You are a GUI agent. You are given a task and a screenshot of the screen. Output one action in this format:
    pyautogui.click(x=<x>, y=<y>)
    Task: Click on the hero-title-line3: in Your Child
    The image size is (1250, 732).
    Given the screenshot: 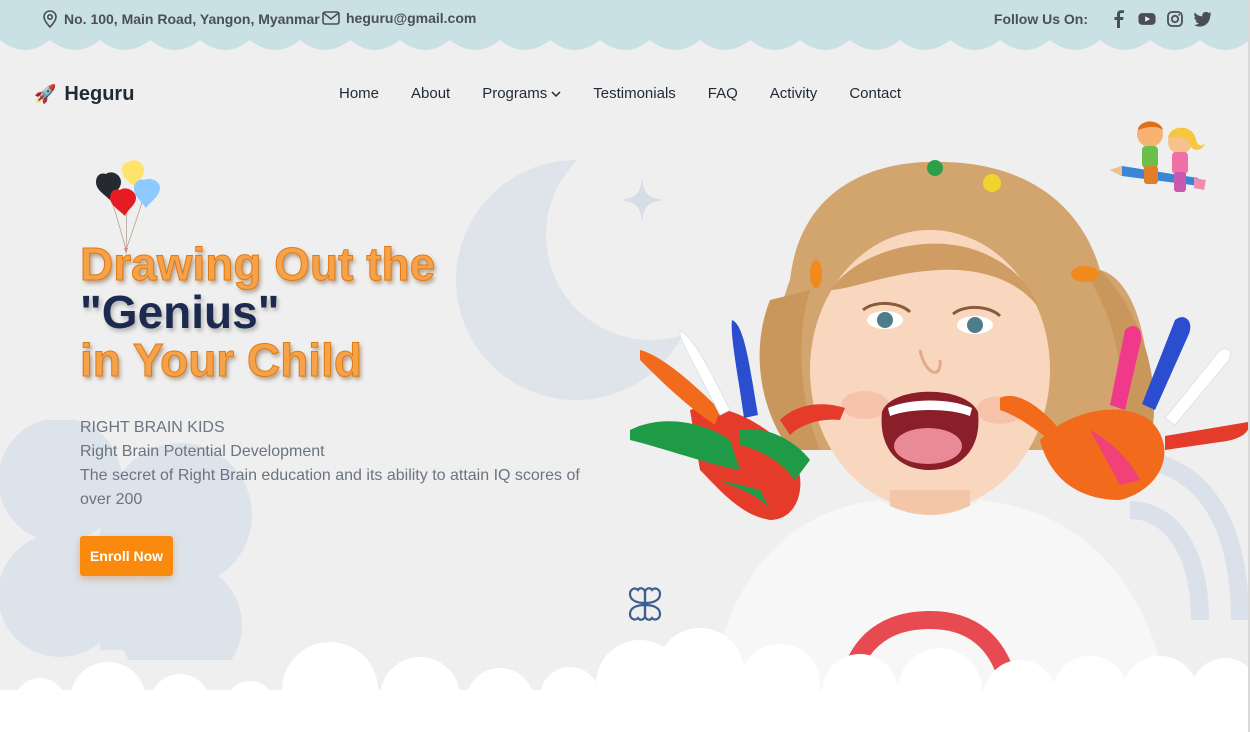 What is the action you would take?
    pyautogui.click(x=220, y=360)
    